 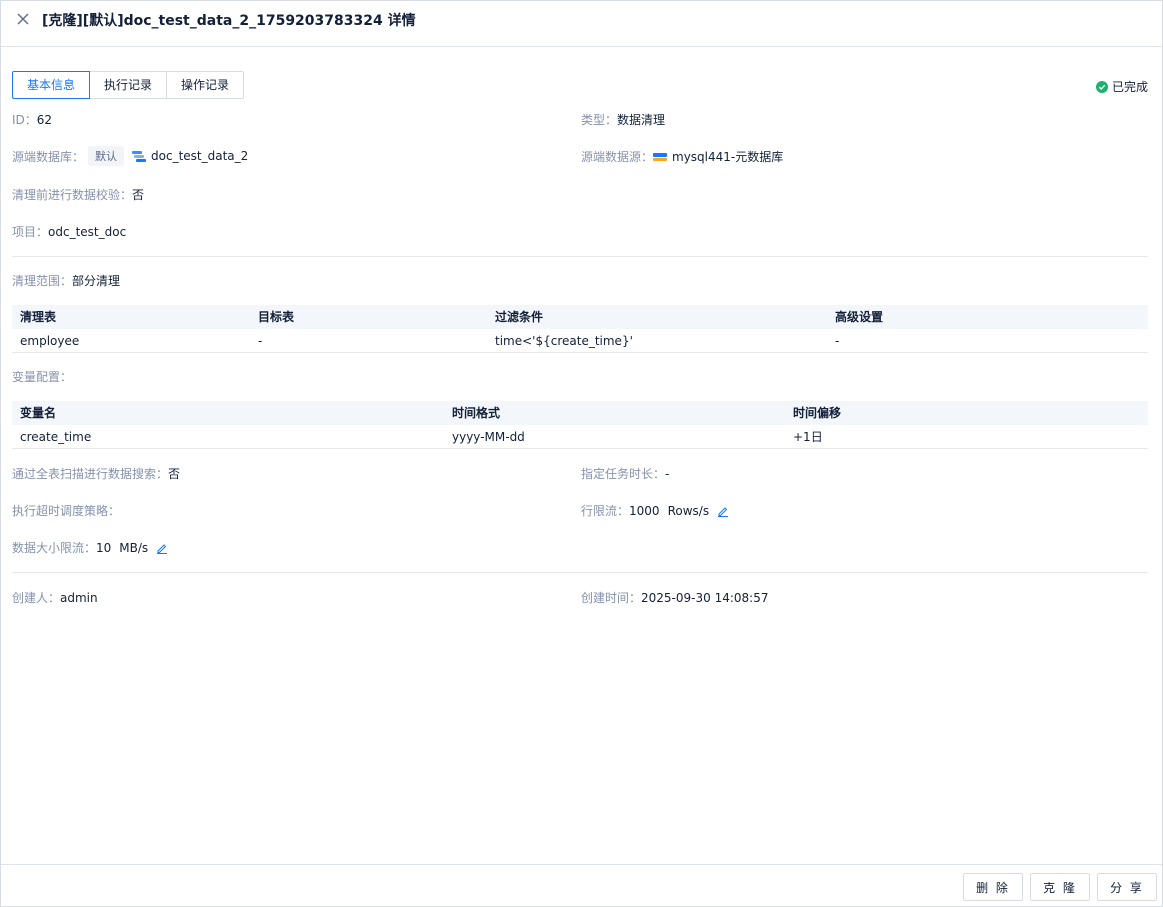 I want to click on source-ds-row: 源端数据源： mysql441-元数据库, so click(x=682, y=156).